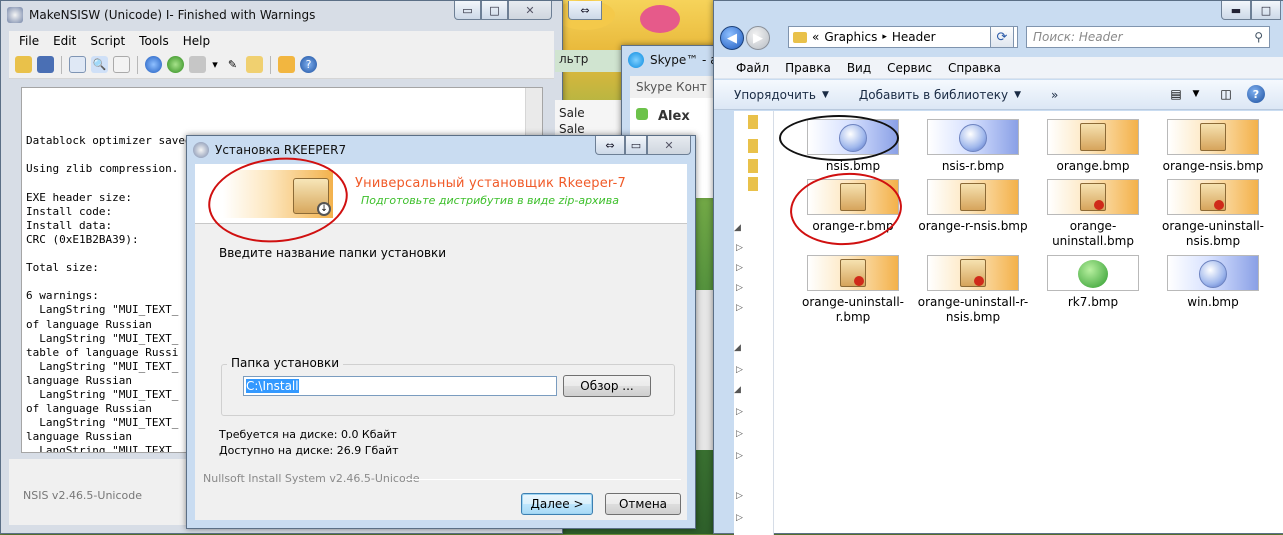 Image resolution: width=1283 pixels, height=535 pixels. Describe the element at coordinates (1236, 10) in the screenshot. I see `minimize-button: ▬` at that location.